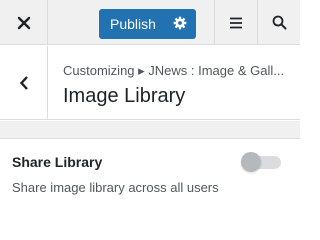 The height and width of the screenshot is (240, 320). I want to click on search-icon, so click(279, 22).